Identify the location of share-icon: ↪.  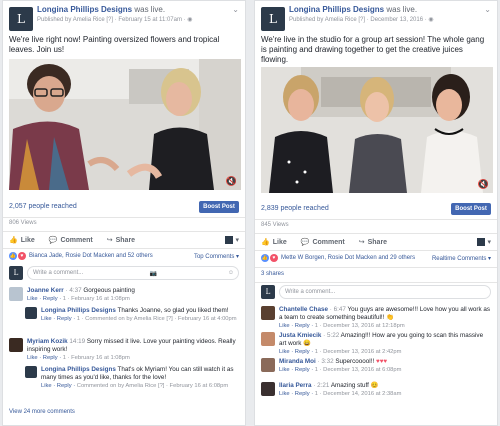
(109, 240).